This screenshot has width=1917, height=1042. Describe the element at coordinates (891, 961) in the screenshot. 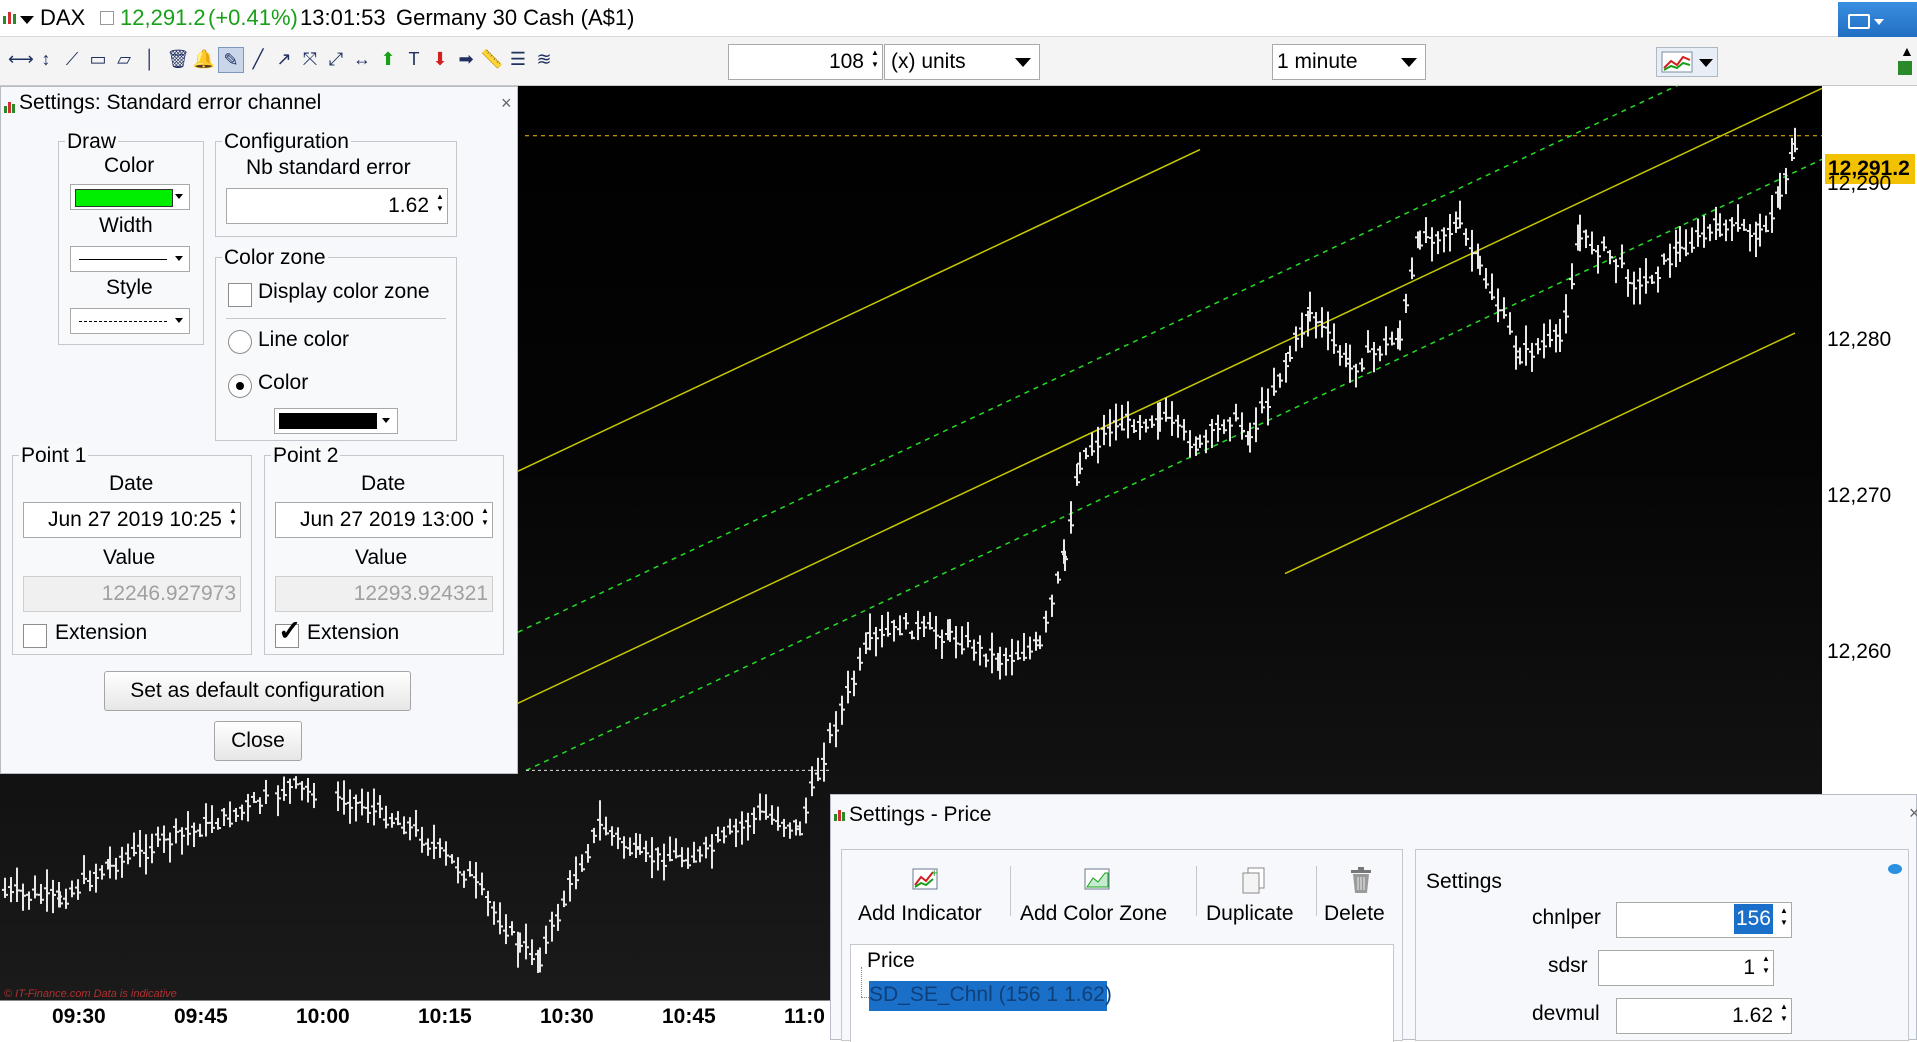

I see `tree-root-label: Price` at that location.